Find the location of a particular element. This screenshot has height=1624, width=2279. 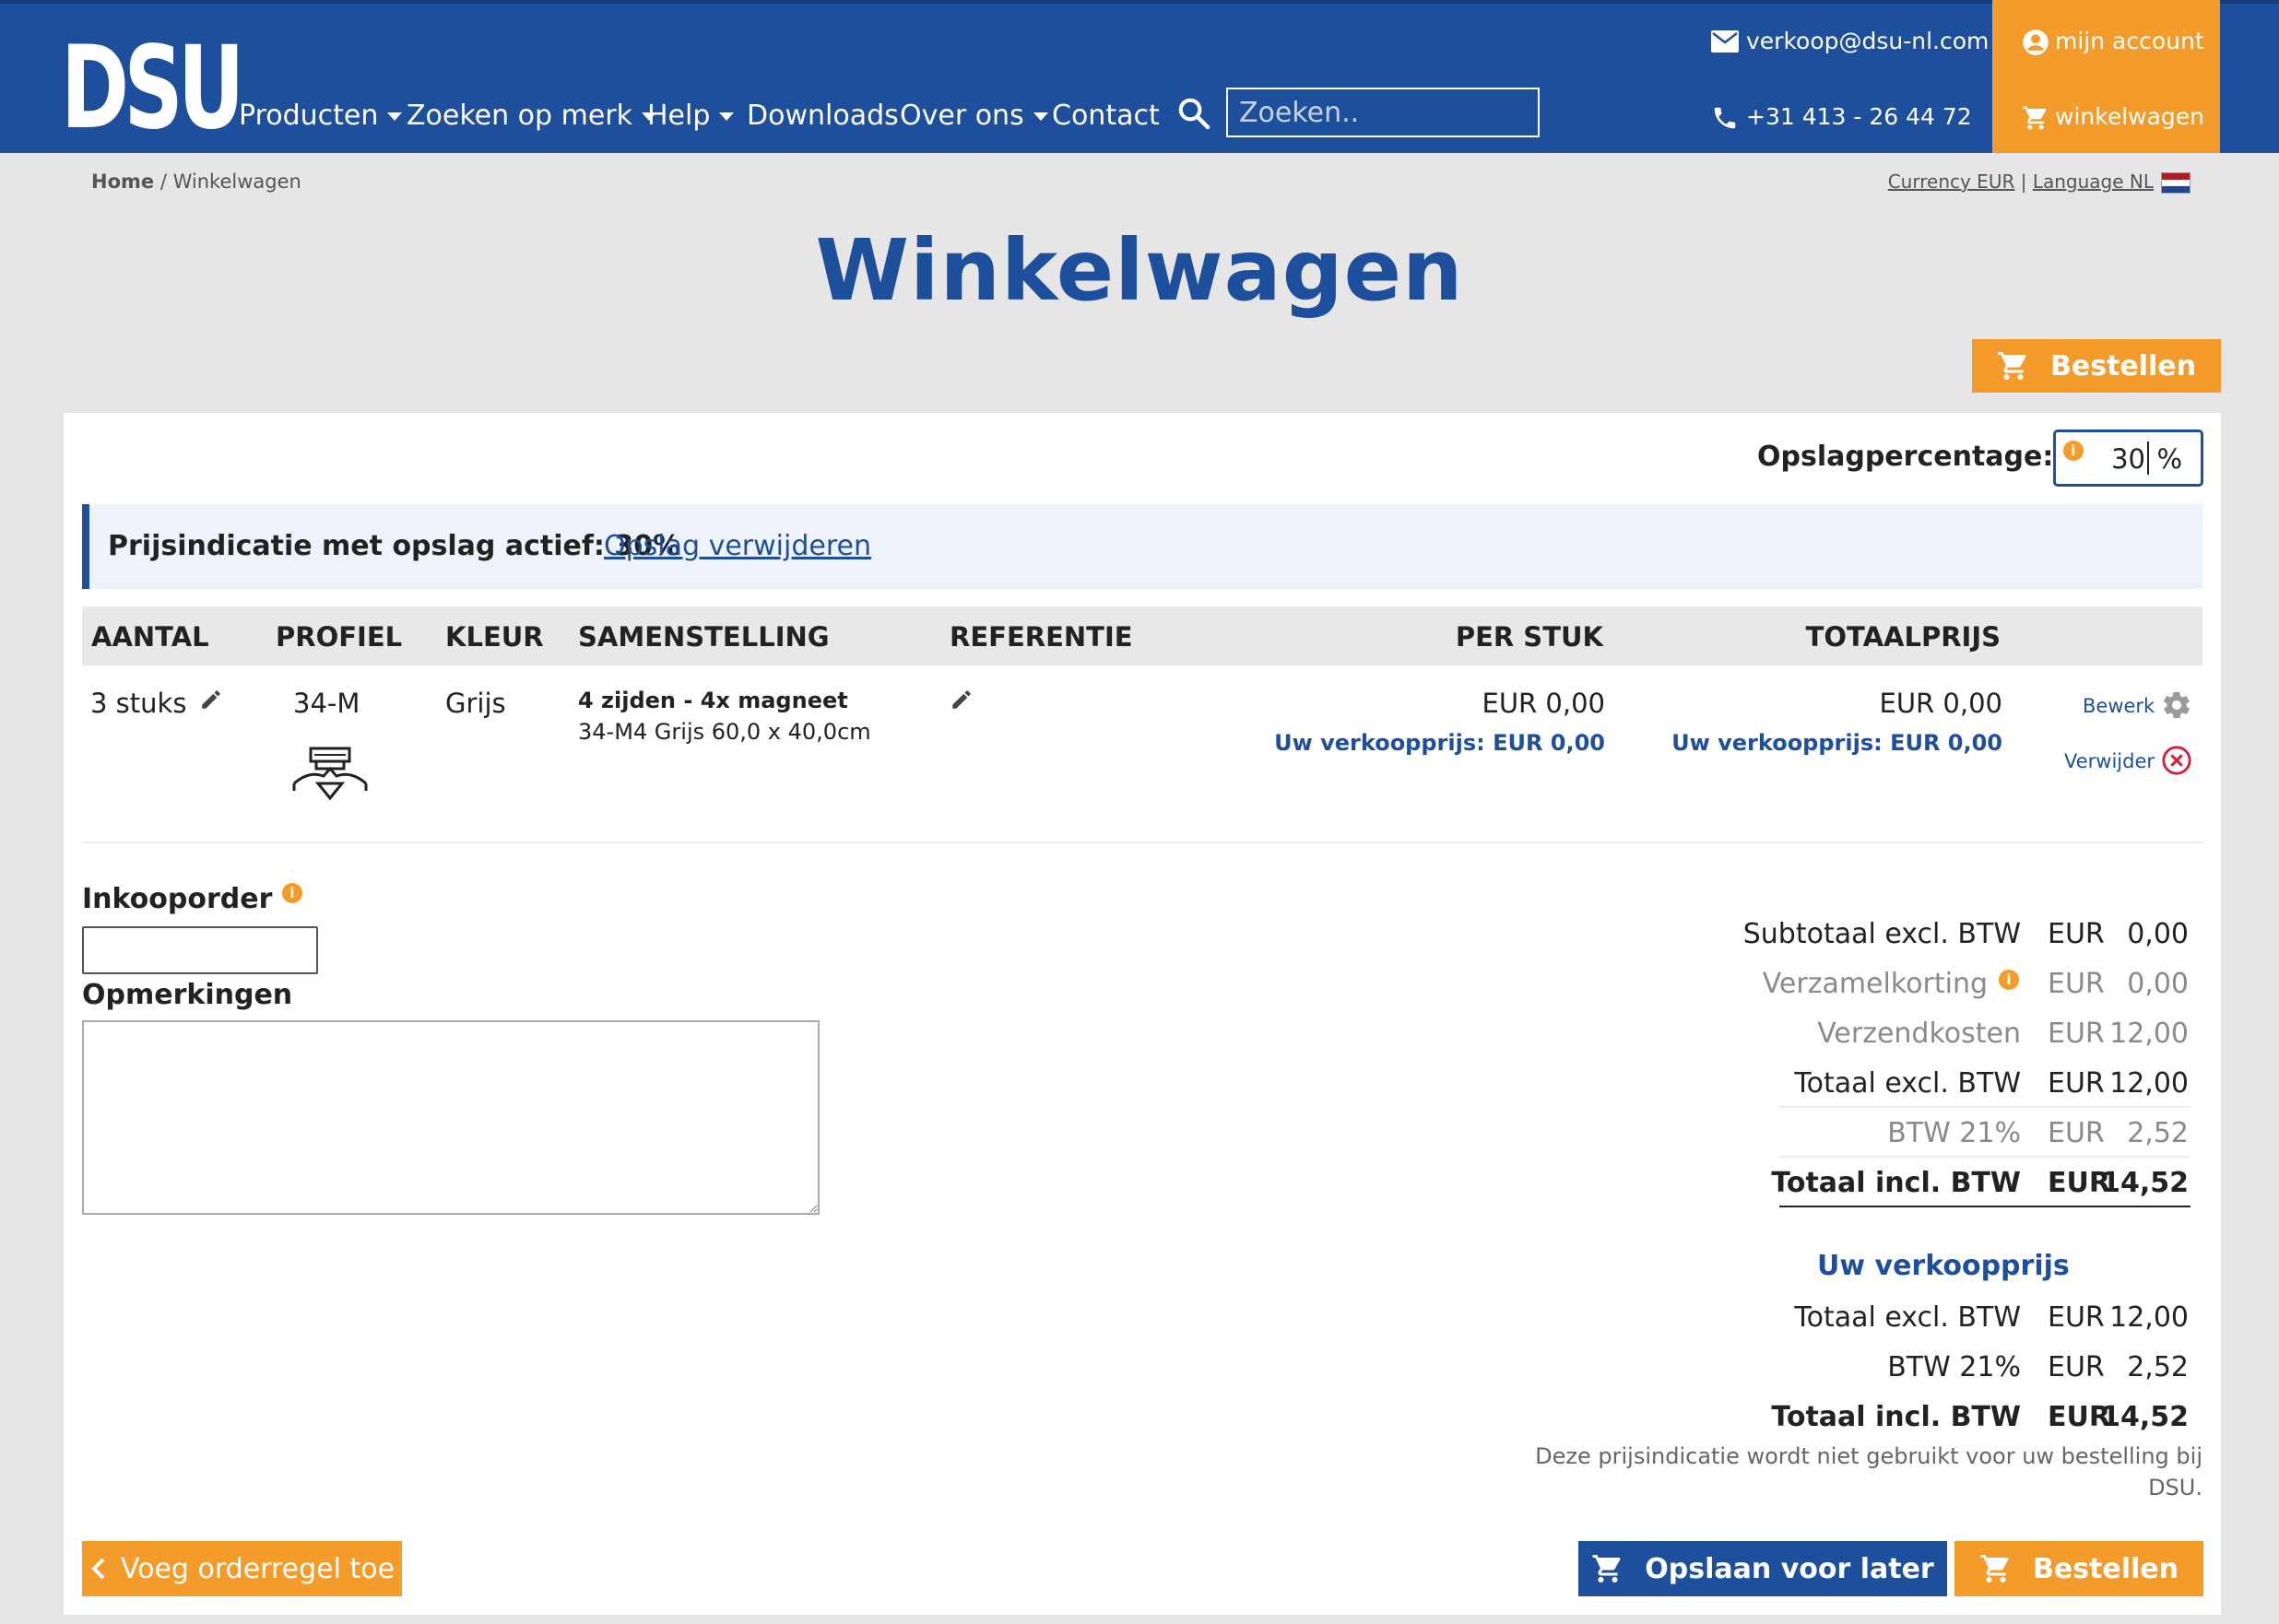

currency-link: Currency EUR is located at coordinates (1952, 182).